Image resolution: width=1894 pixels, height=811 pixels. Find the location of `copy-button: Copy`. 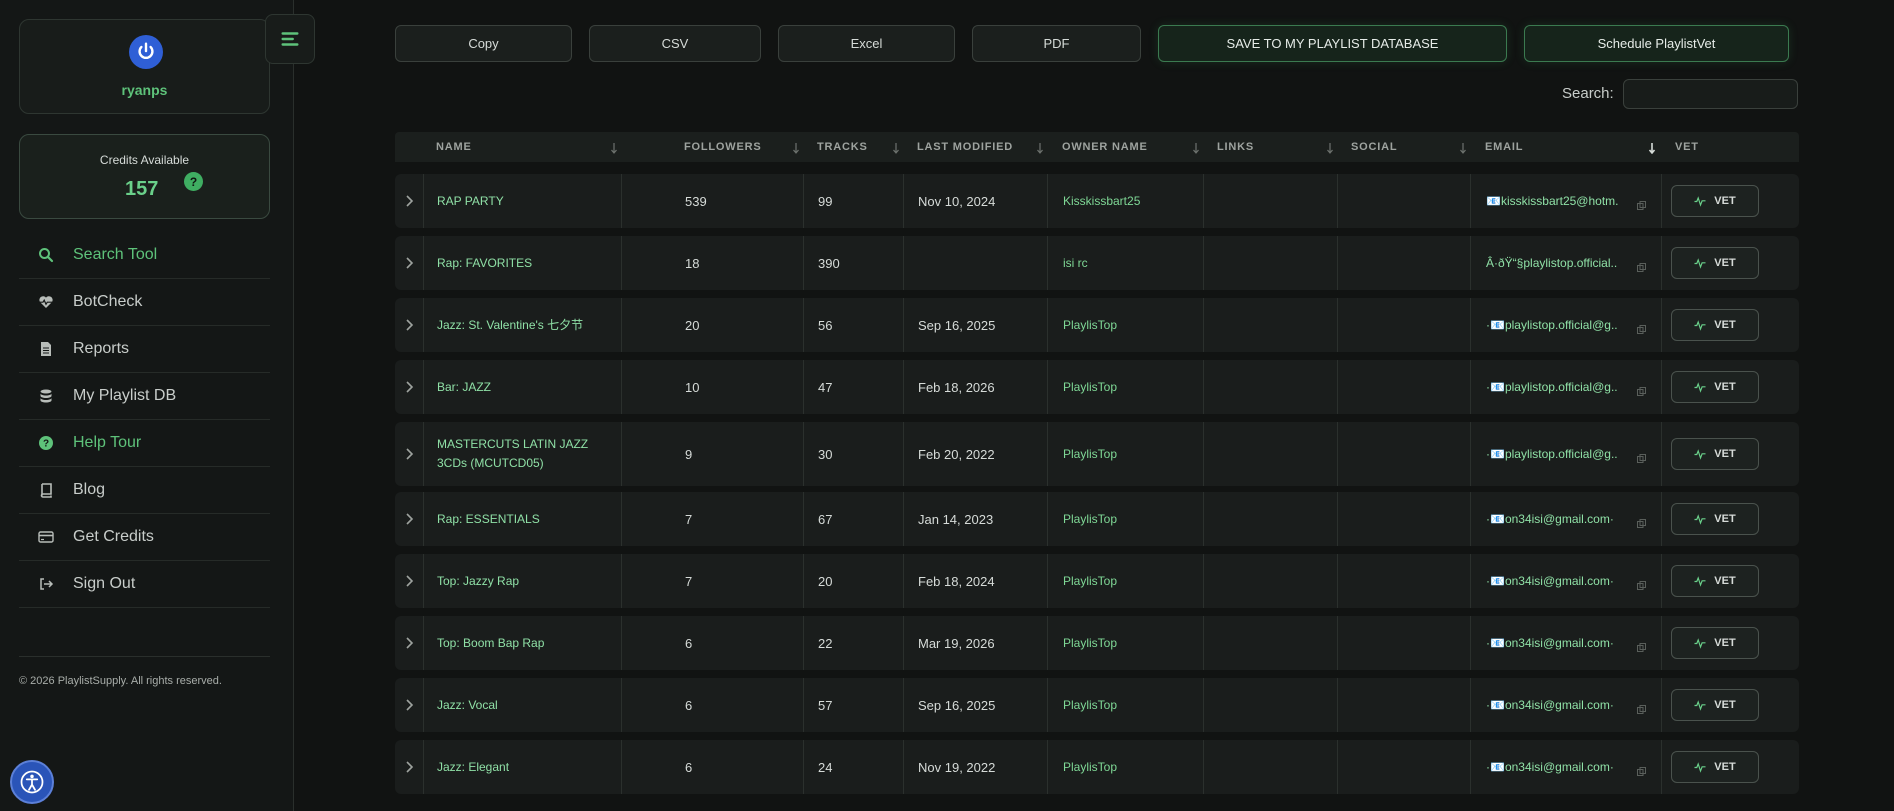

copy-button: Copy is located at coordinates (483, 43).